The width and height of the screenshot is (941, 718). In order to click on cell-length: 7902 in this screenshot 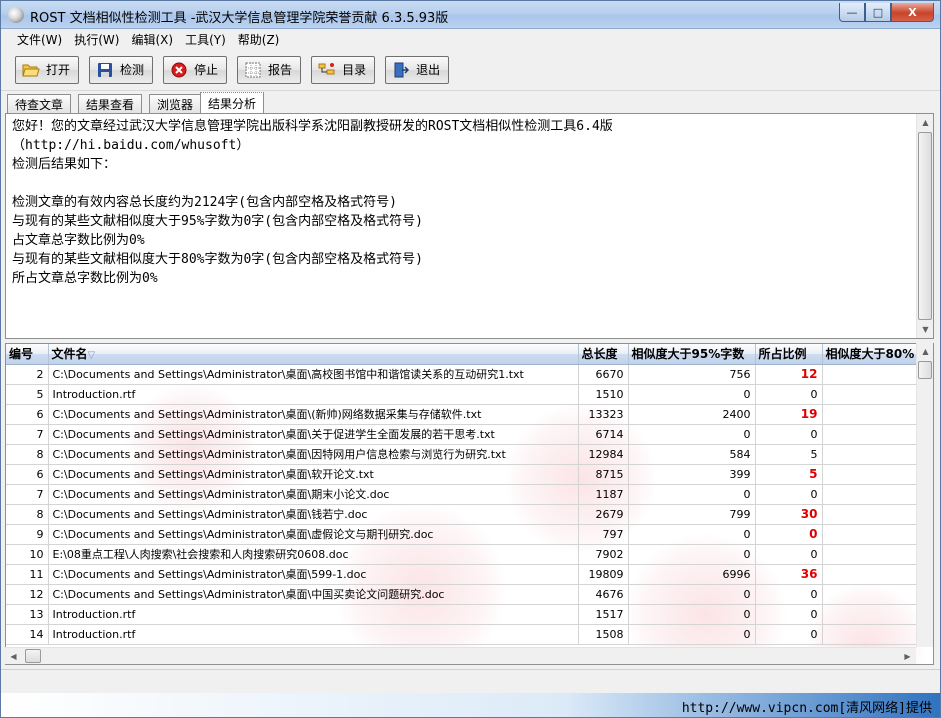, I will do `click(603, 554)`.